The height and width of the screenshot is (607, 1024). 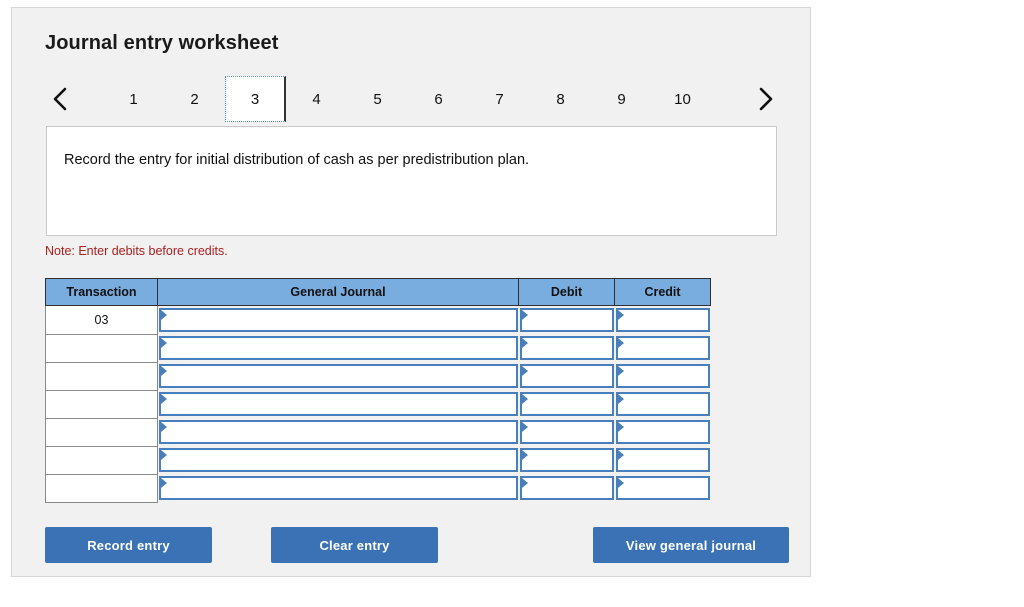 I want to click on pager-tab-label: 5, so click(x=377, y=99).